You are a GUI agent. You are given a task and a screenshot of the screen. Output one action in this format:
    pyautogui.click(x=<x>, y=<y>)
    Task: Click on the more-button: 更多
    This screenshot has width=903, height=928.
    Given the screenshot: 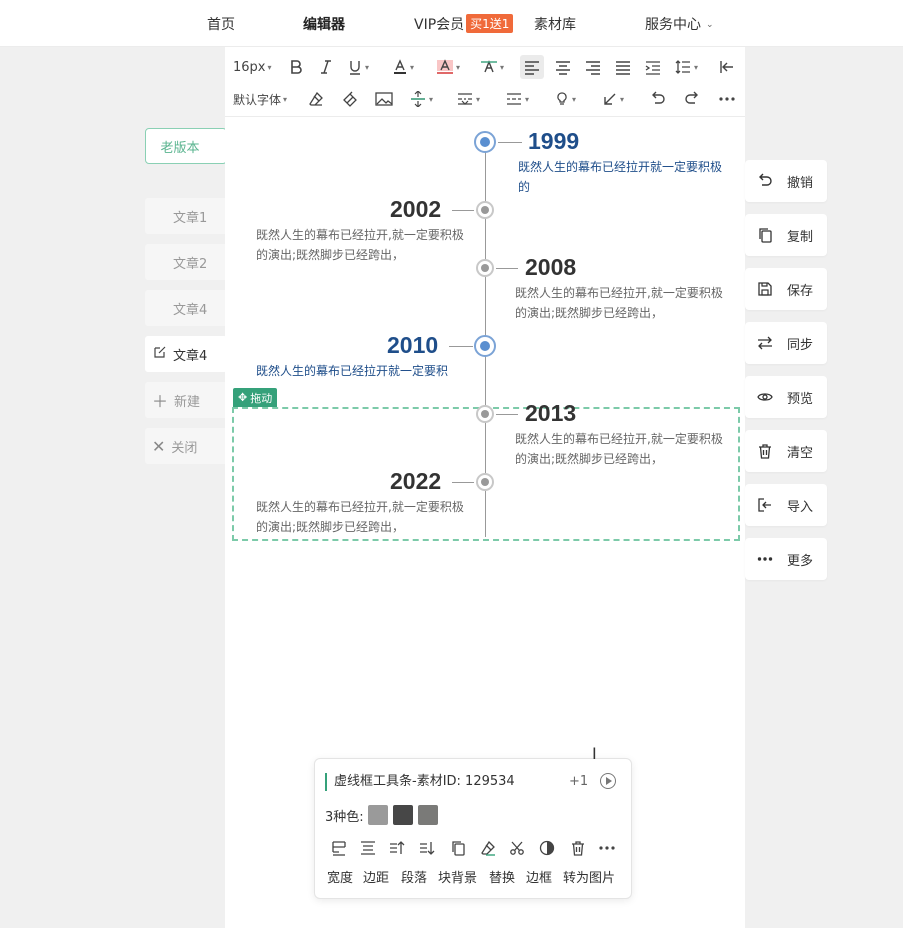 What is the action you would take?
    pyautogui.click(x=786, y=559)
    